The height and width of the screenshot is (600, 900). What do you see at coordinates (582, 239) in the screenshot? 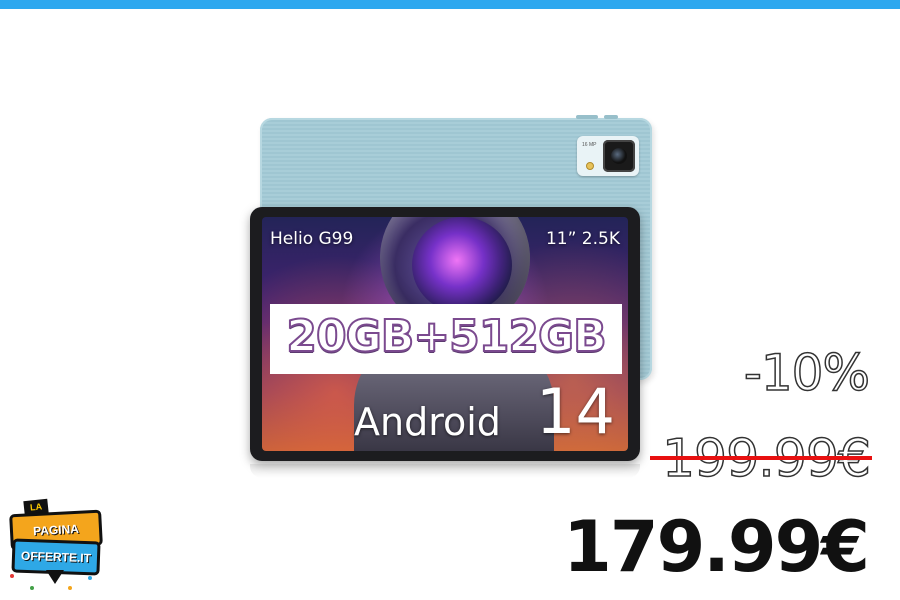
I see `display-label: 11” 2.5K` at bounding box center [582, 239].